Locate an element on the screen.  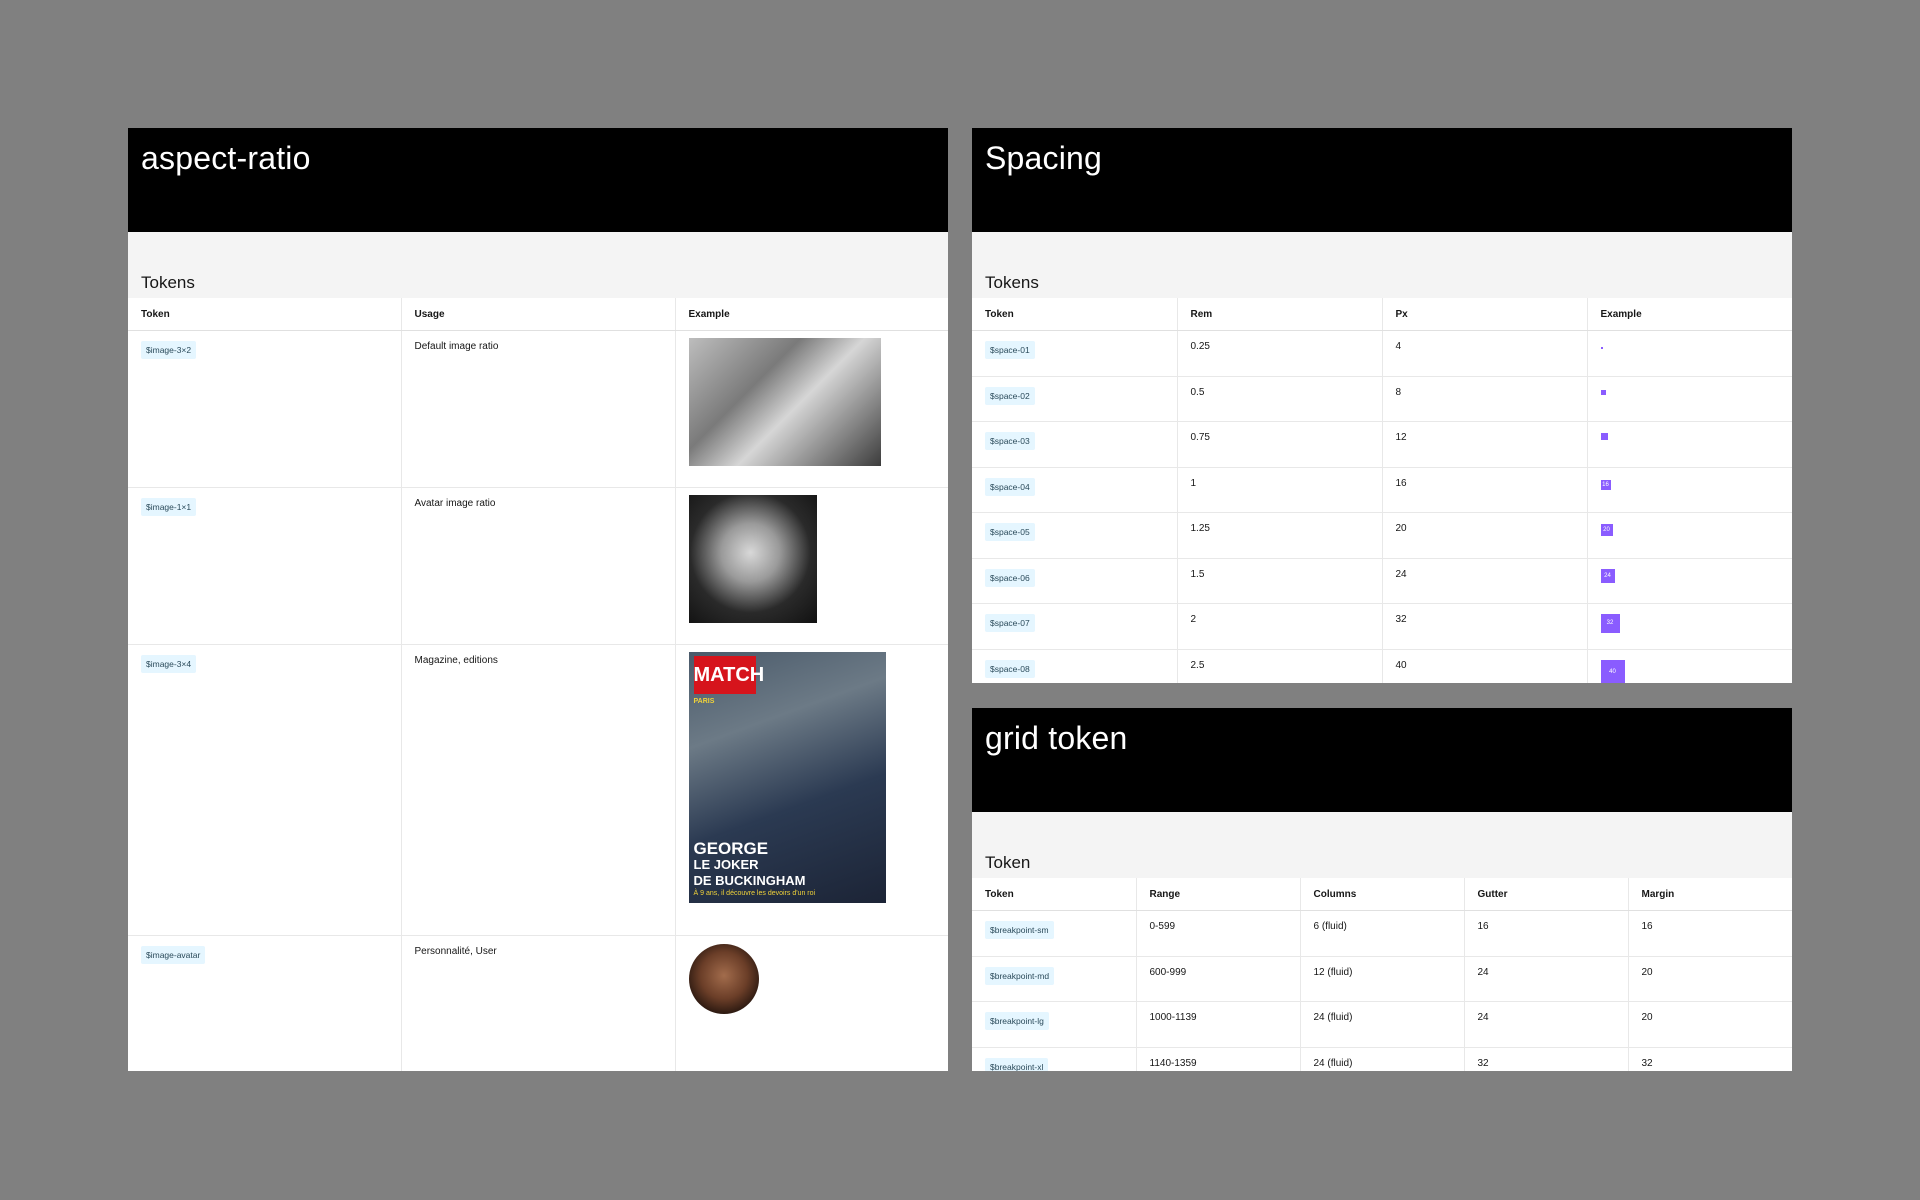
example-avatar is located at coordinates (723, 979).